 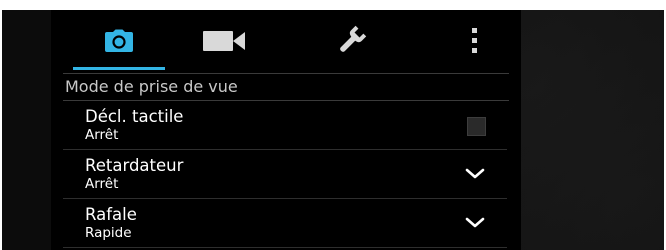 I want to click on setting-row-touch-shutter: Décl. tactile Arrêt, so click(x=285, y=125).